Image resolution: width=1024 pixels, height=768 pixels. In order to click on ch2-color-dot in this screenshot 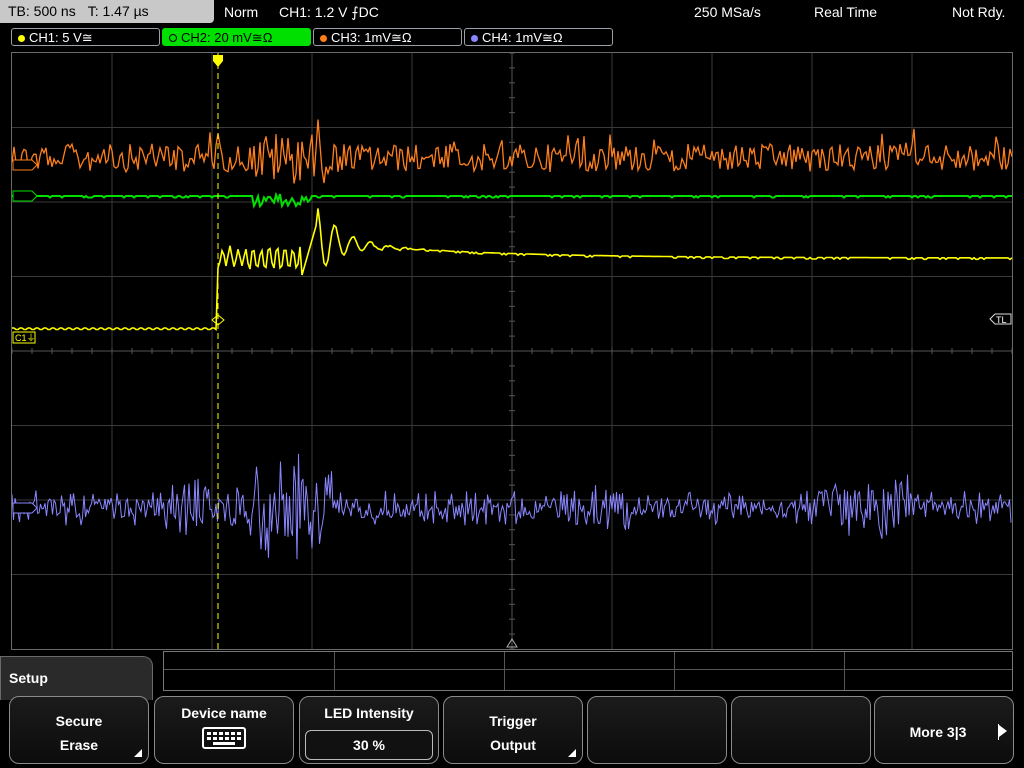, I will do `click(173, 38)`.